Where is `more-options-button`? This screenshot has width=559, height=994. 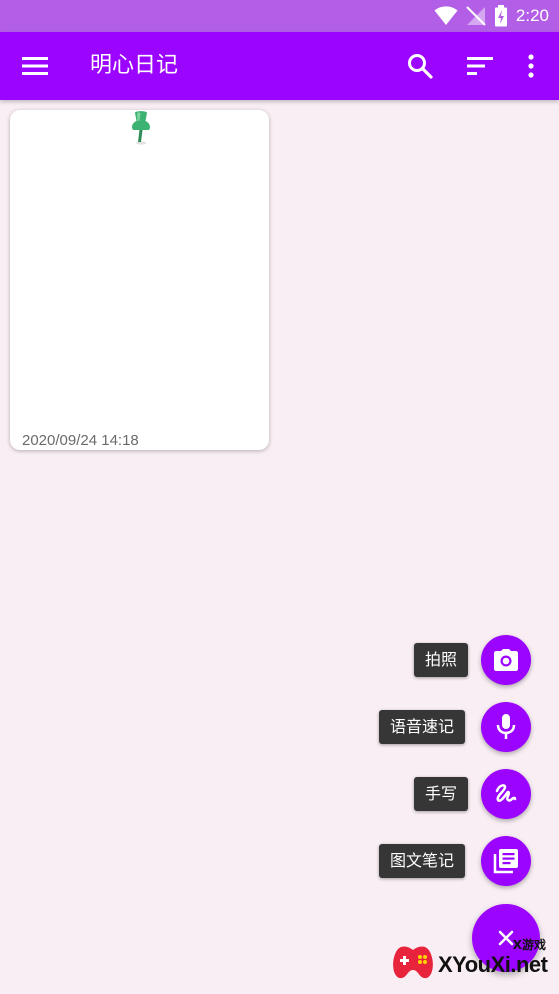
more-options-button is located at coordinates (531, 66).